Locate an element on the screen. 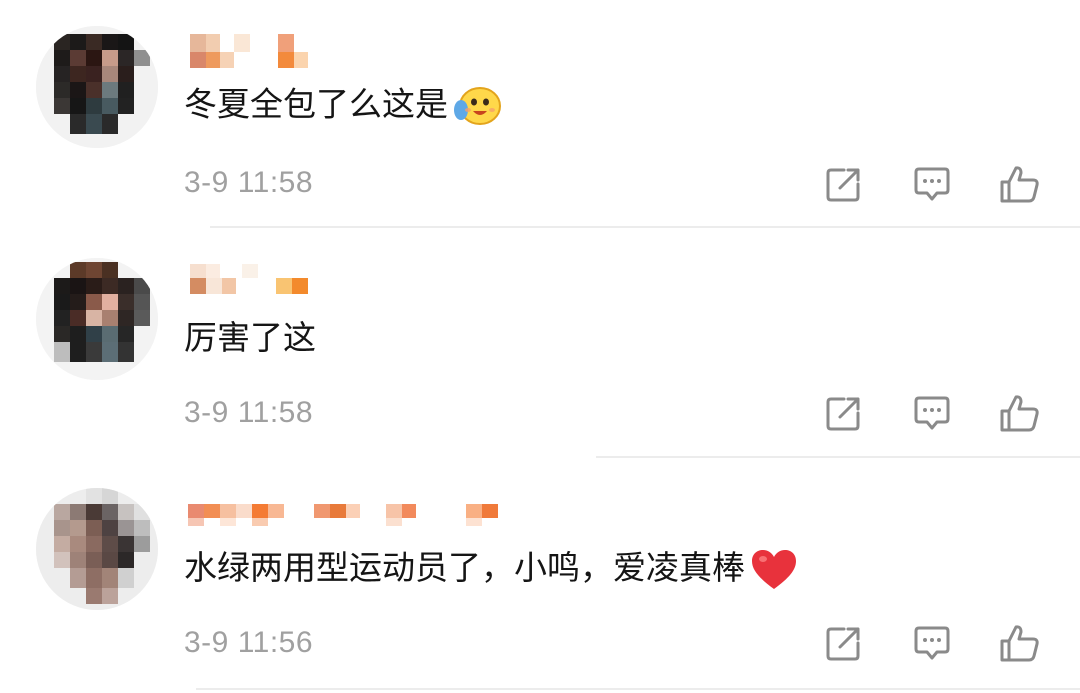 This screenshot has height=693, width=1080. comment-text: 厉害了这 is located at coordinates (250, 338).